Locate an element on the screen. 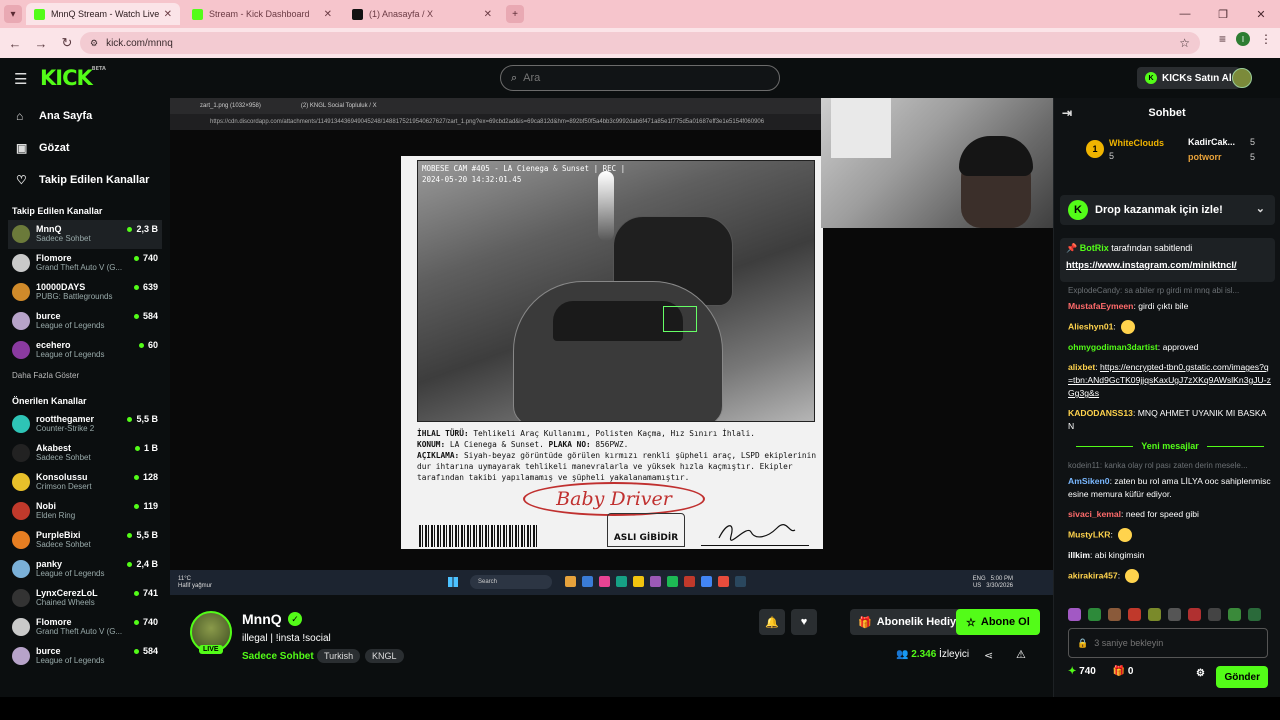 This screenshot has width=1280, height=720. plaka-value: 856PWZ. is located at coordinates (612, 444).